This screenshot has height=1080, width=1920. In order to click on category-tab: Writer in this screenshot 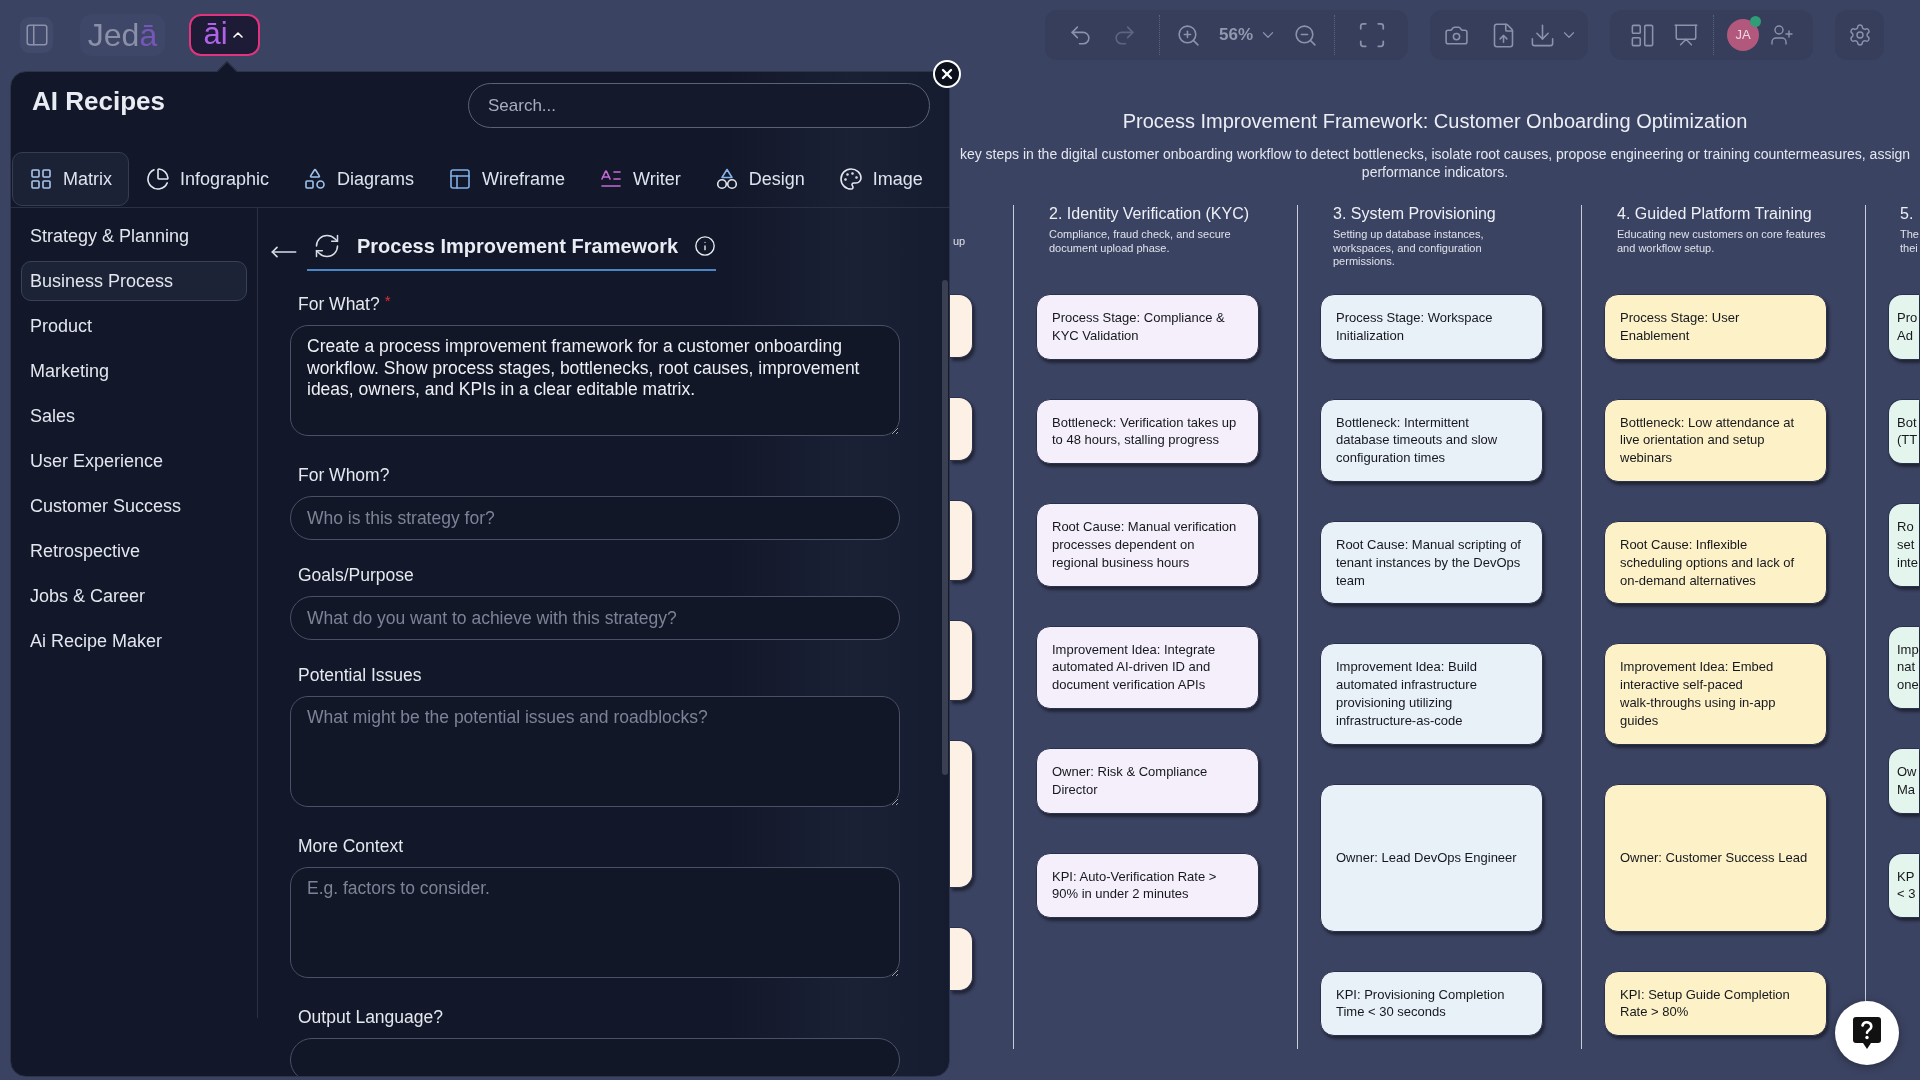, I will do `click(640, 179)`.